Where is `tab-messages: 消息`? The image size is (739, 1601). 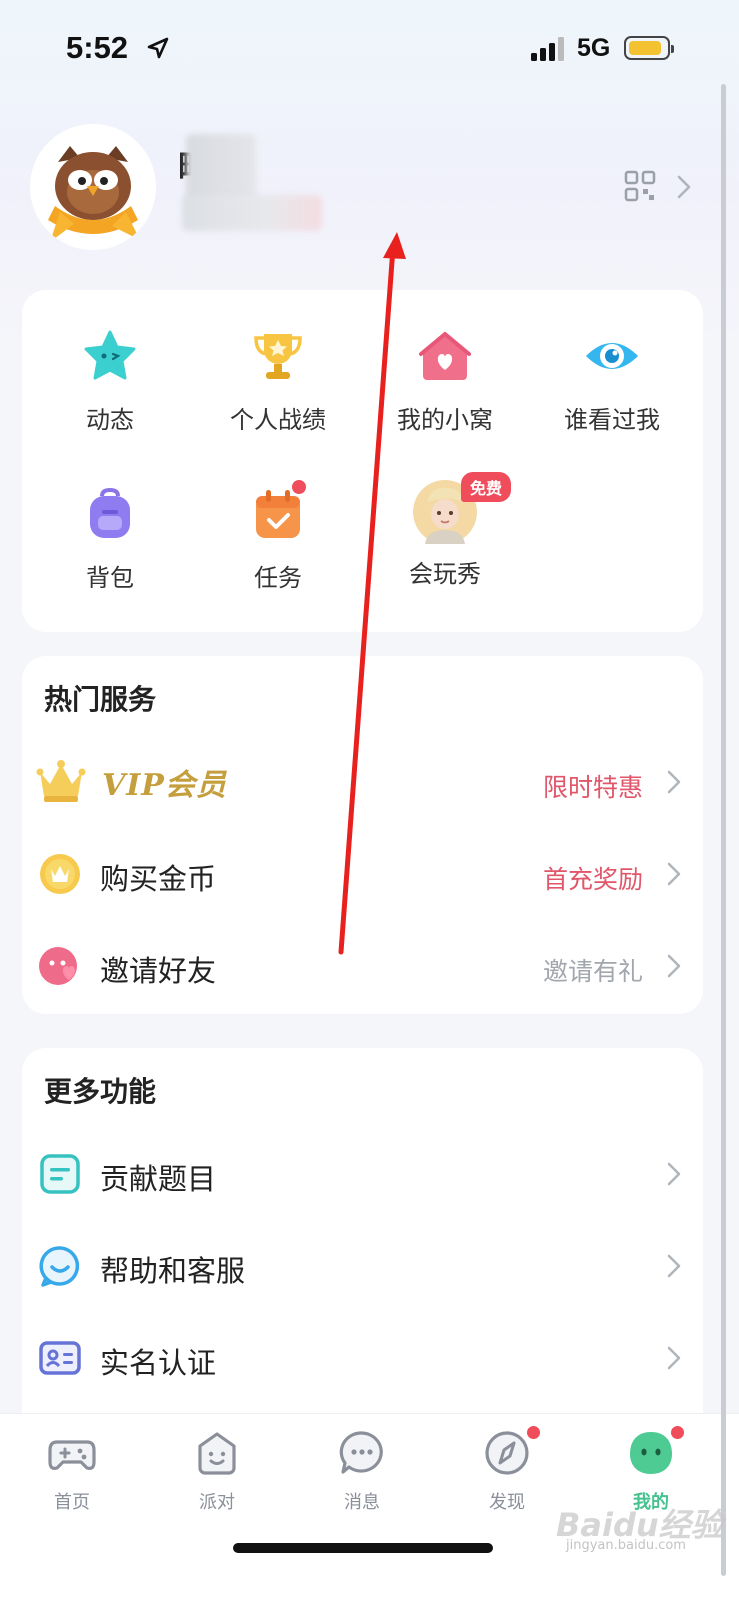
tab-messages: 消息 is located at coordinates (362, 1471).